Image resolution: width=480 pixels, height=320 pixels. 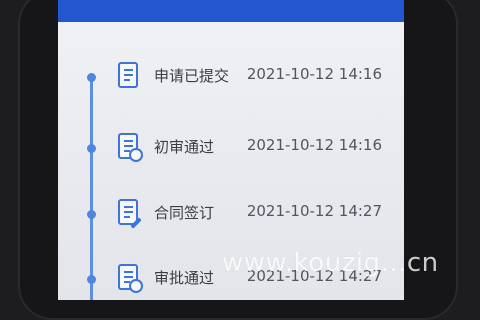 What do you see at coordinates (128, 75) in the screenshot?
I see `document-list-icon` at bounding box center [128, 75].